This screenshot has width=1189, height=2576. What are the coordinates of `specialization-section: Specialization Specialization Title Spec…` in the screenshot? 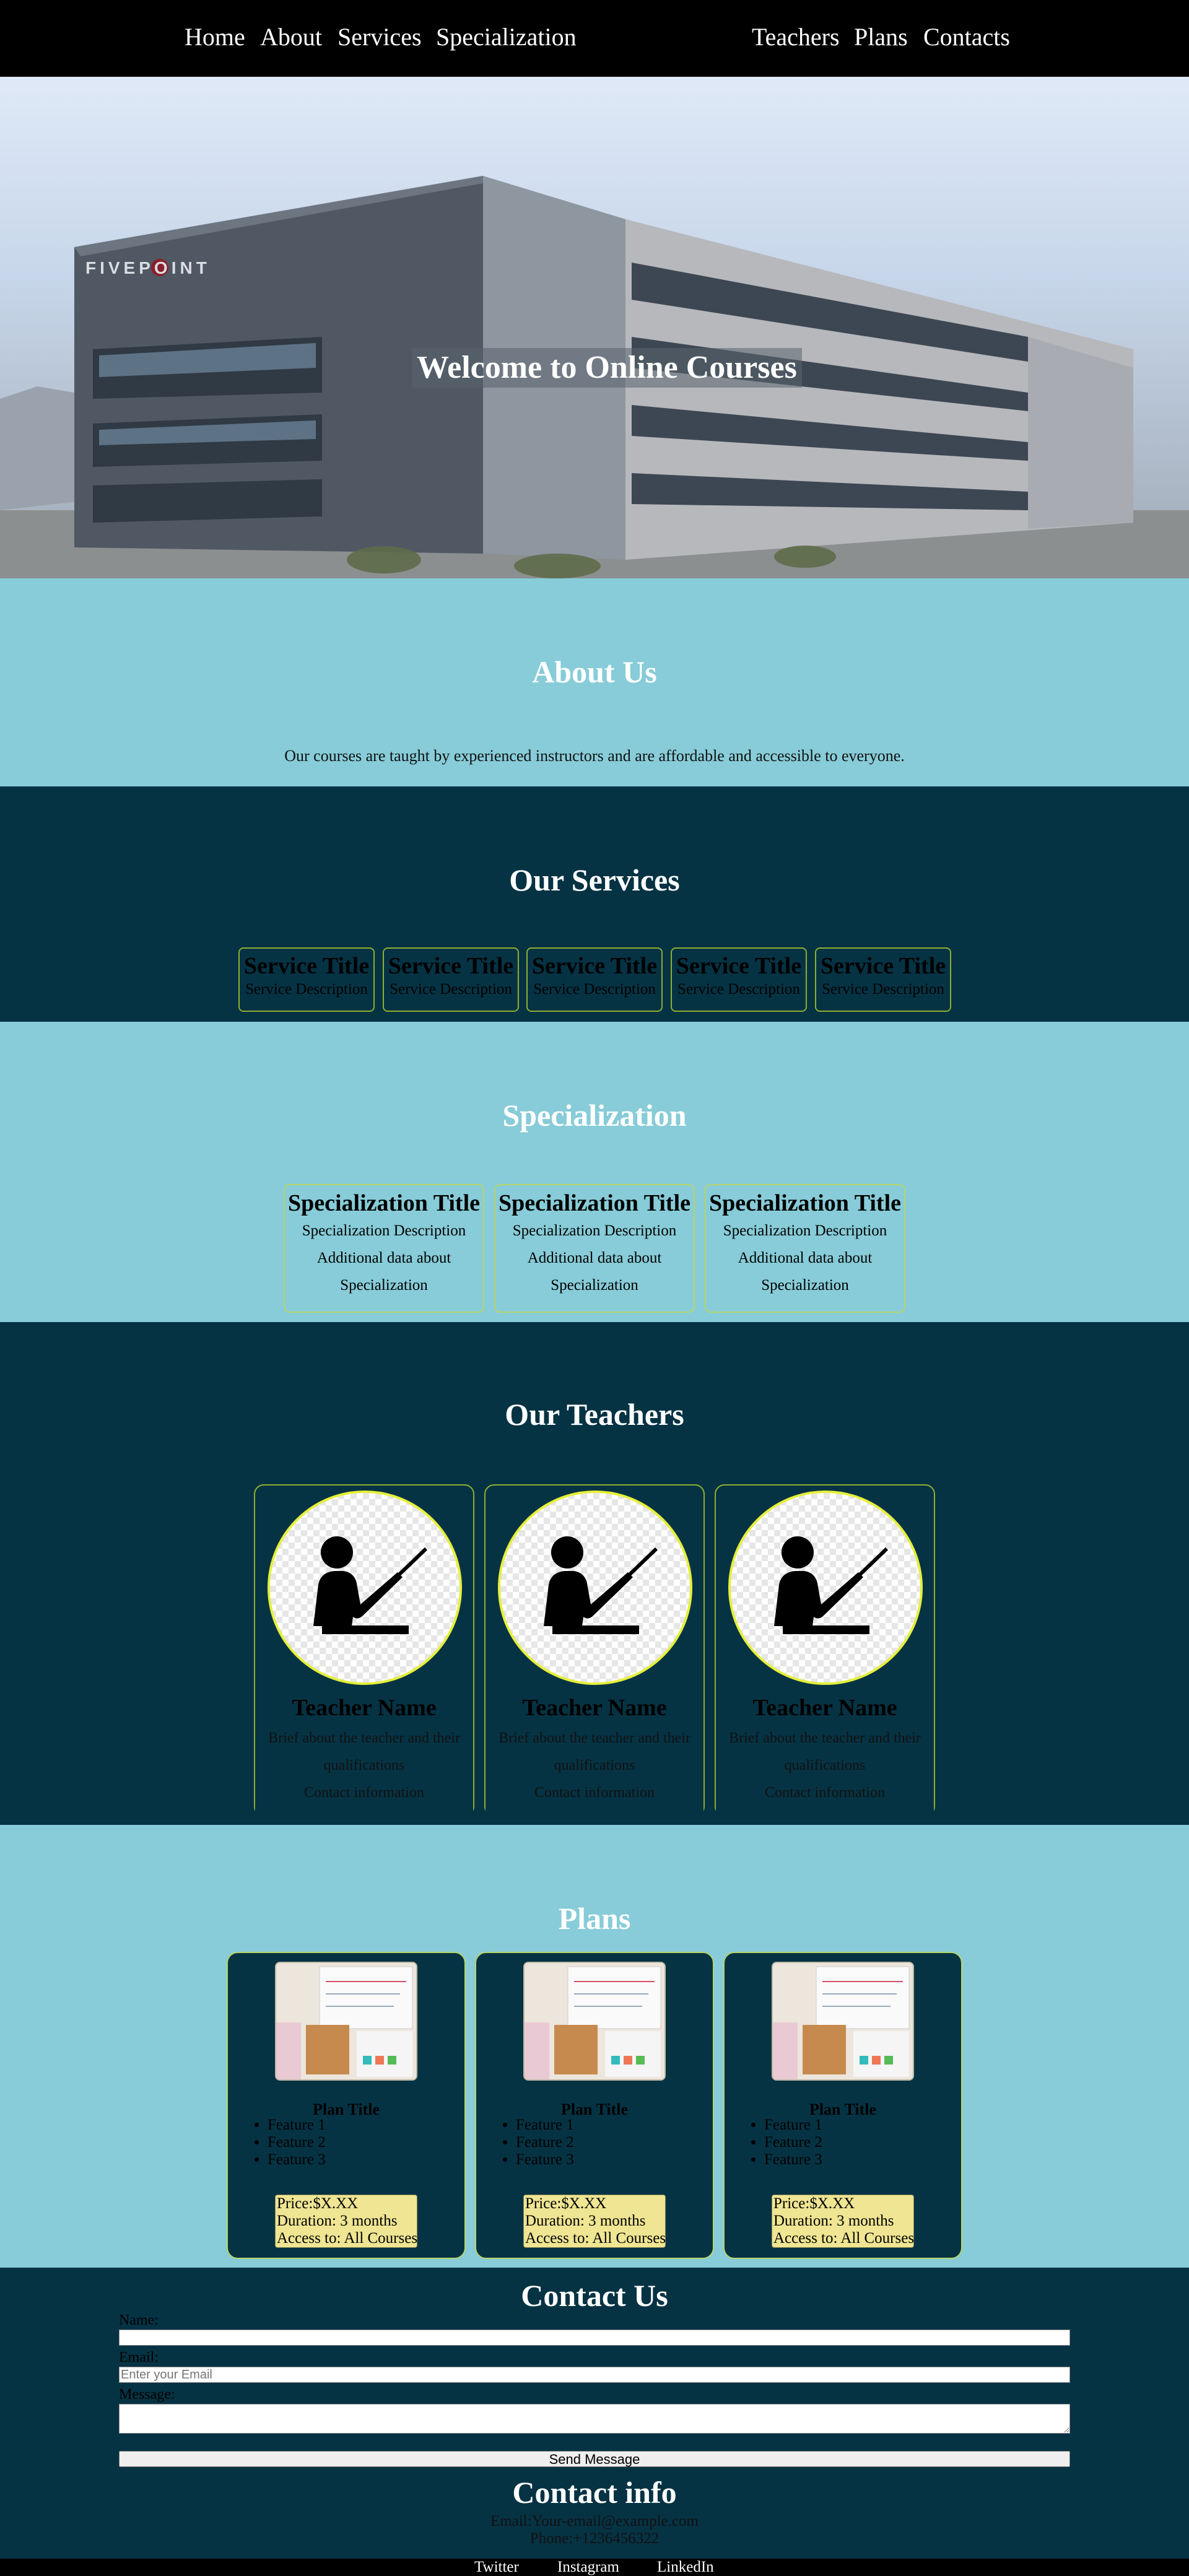 It's located at (594, 1172).